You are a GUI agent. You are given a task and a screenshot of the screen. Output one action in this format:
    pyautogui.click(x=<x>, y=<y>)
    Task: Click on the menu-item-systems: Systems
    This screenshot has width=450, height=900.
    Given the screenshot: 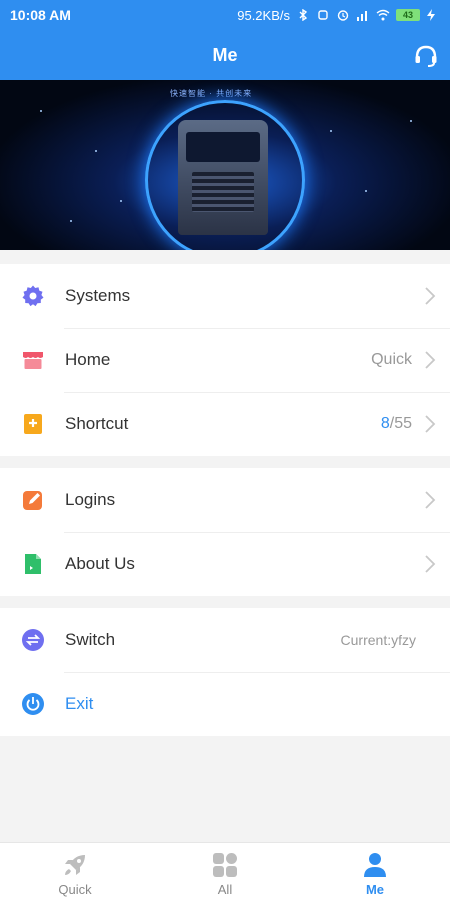 What is the action you would take?
    pyautogui.click(x=225, y=296)
    